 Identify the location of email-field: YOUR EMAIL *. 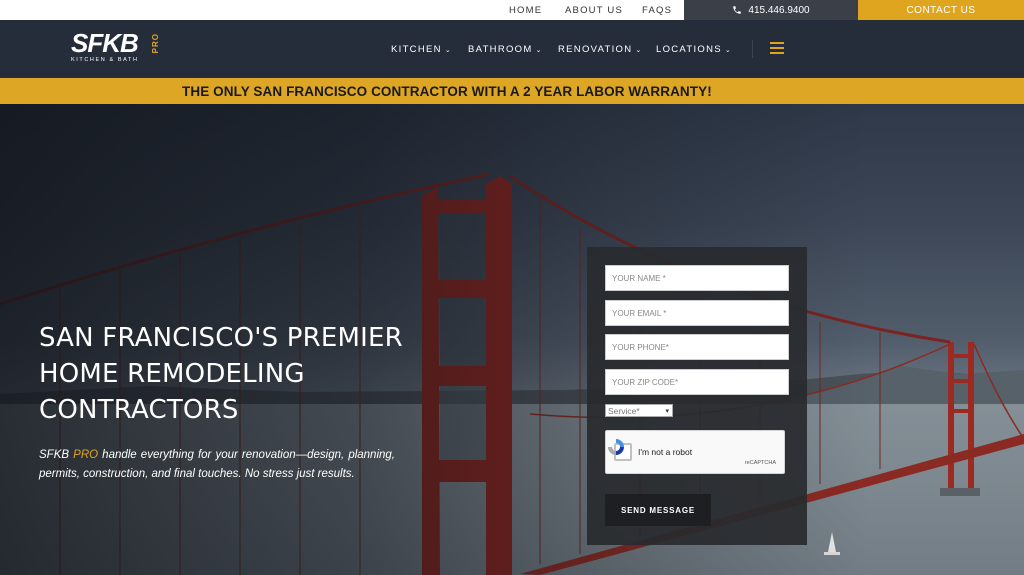
(697, 313).